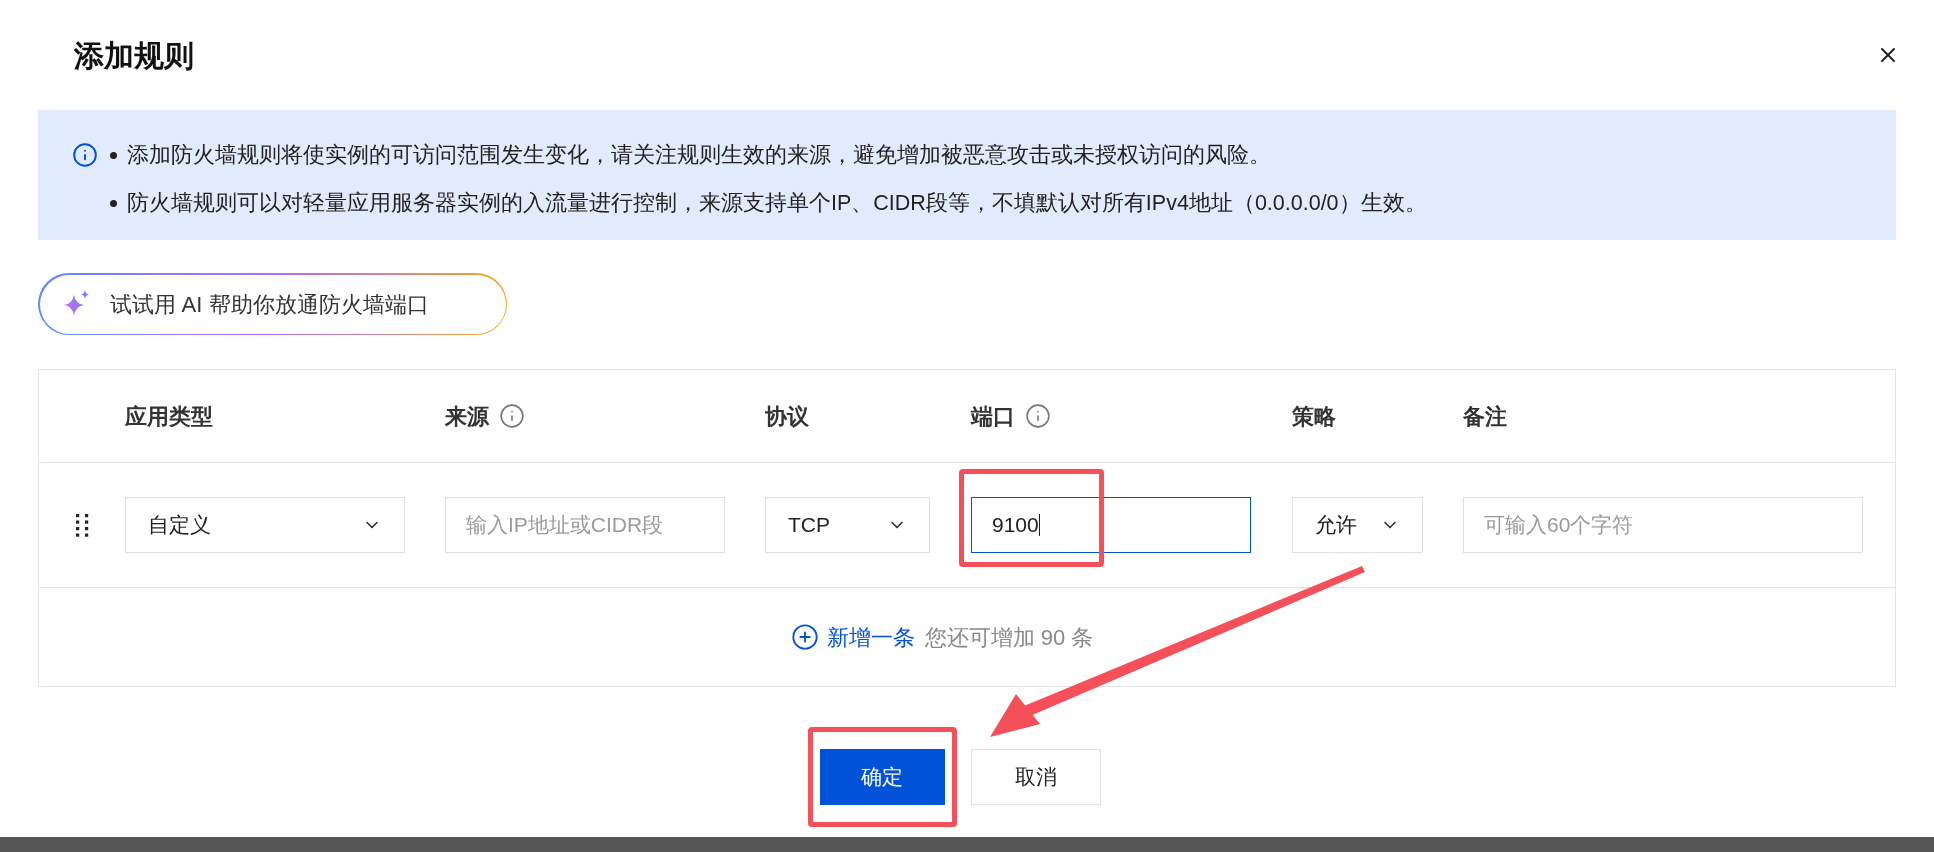  I want to click on text-cursor, so click(1039, 525).